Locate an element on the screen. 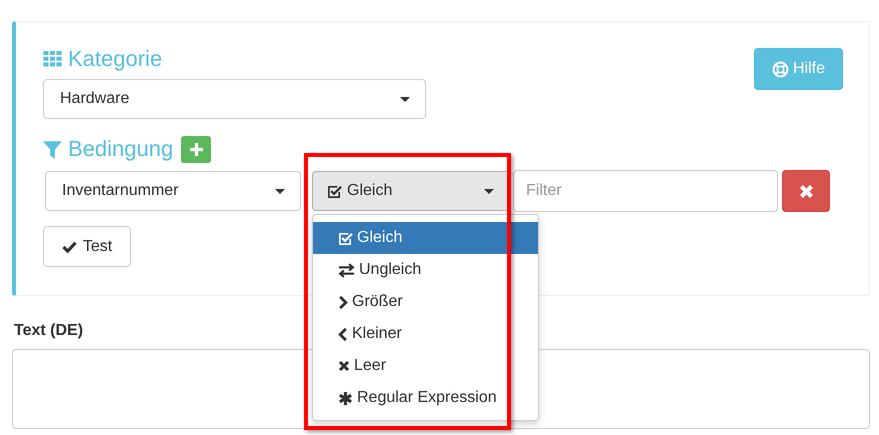 The width and height of the screenshot is (879, 435). delete-button is located at coordinates (806, 191).